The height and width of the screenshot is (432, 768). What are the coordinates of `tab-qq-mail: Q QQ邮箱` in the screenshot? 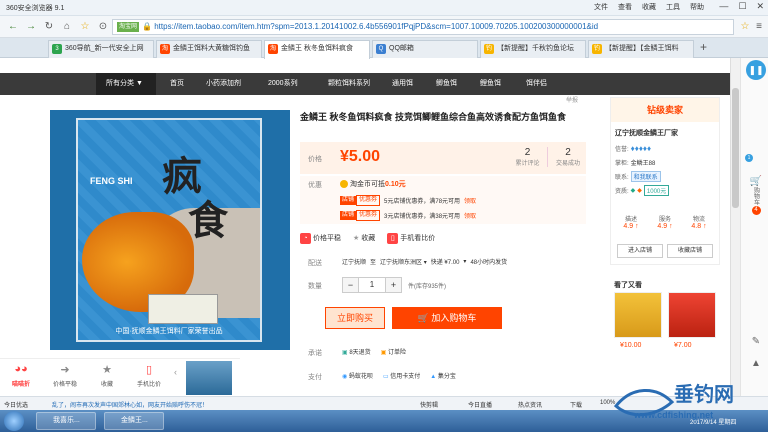 It's located at (425, 49).